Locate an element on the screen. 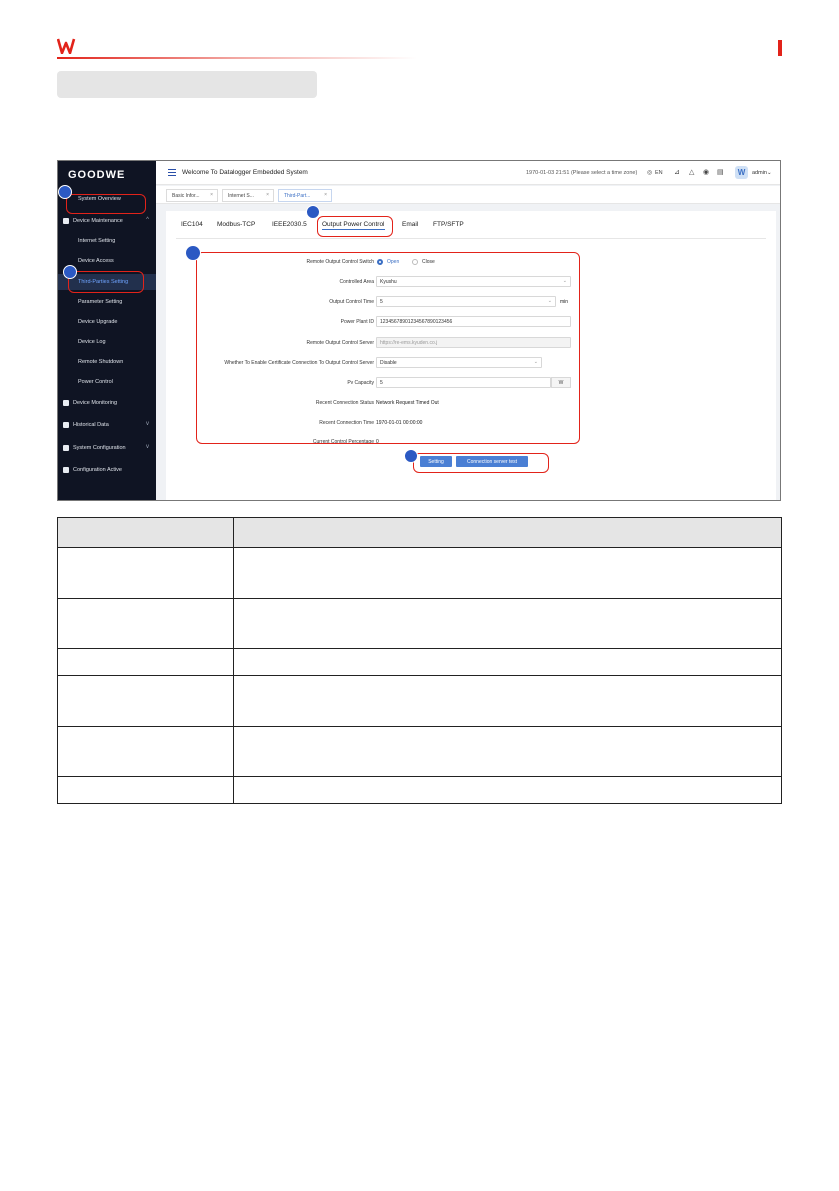  sidebar-item-internet-setting: Internet Setting is located at coordinates (107, 241).